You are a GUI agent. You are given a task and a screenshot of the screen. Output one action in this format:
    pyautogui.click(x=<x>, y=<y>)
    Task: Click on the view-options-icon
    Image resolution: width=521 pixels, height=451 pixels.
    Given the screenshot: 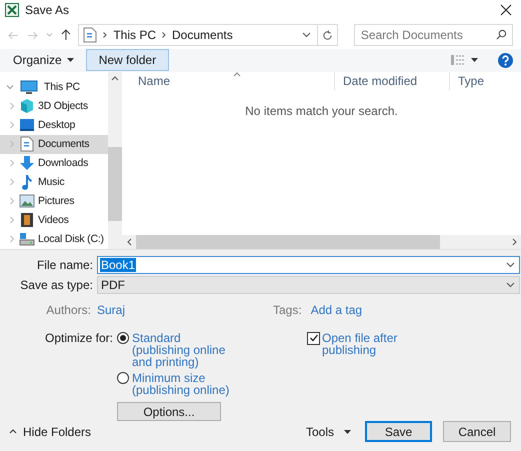 What is the action you would take?
    pyautogui.click(x=458, y=60)
    